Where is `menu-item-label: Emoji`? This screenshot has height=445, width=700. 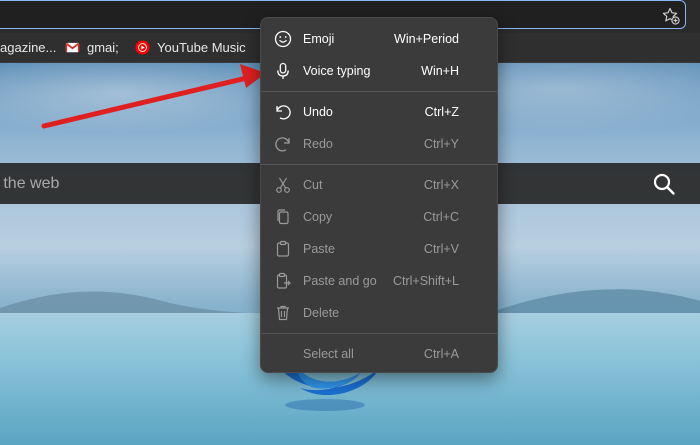 menu-item-label: Emoji is located at coordinates (319, 39).